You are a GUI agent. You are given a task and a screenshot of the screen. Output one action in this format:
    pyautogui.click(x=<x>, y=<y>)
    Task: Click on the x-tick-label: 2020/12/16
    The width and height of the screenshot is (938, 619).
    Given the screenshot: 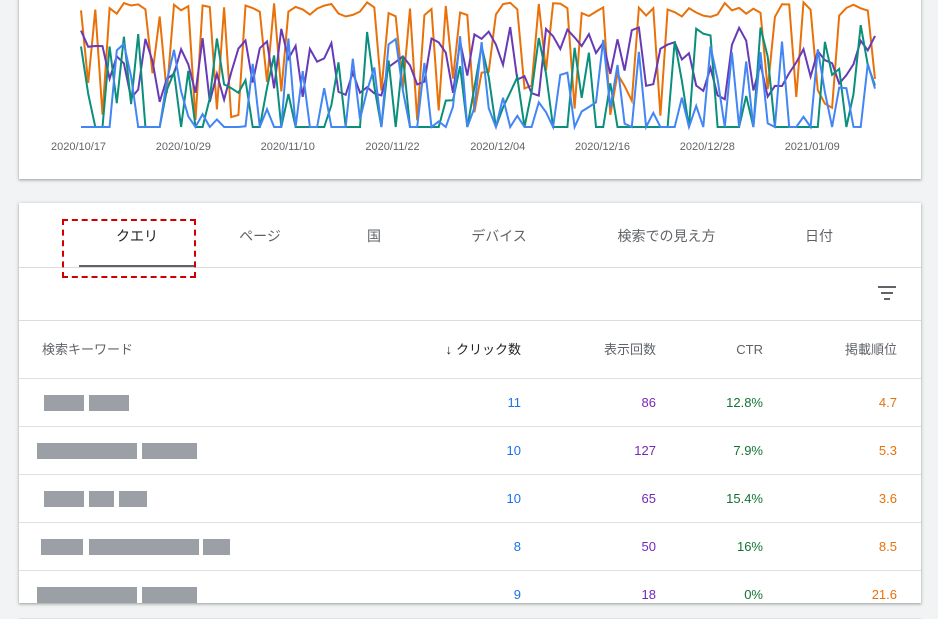 What is the action you would take?
    pyautogui.click(x=602, y=147)
    